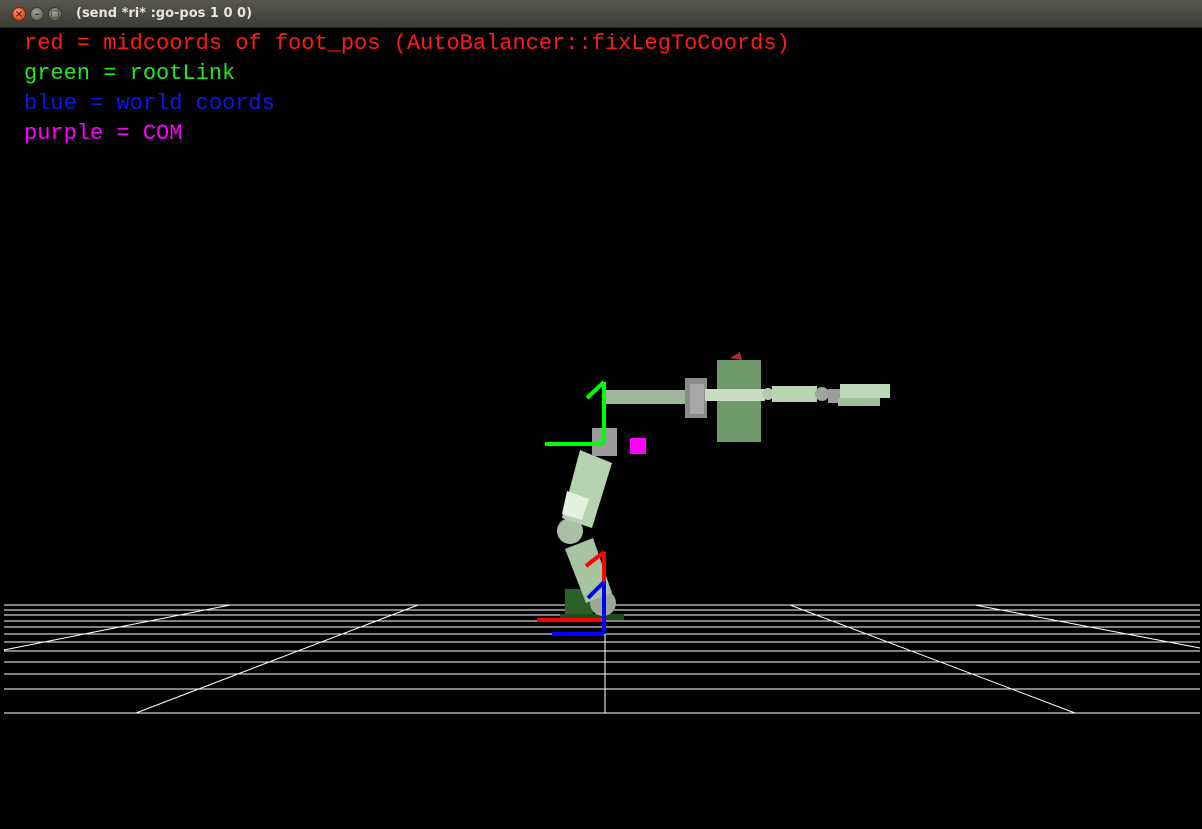 The width and height of the screenshot is (1202, 829). What do you see at coordinates (649, 397) in the screenshot?
I see `robot-torso-link` at bounding box center [649, 397].